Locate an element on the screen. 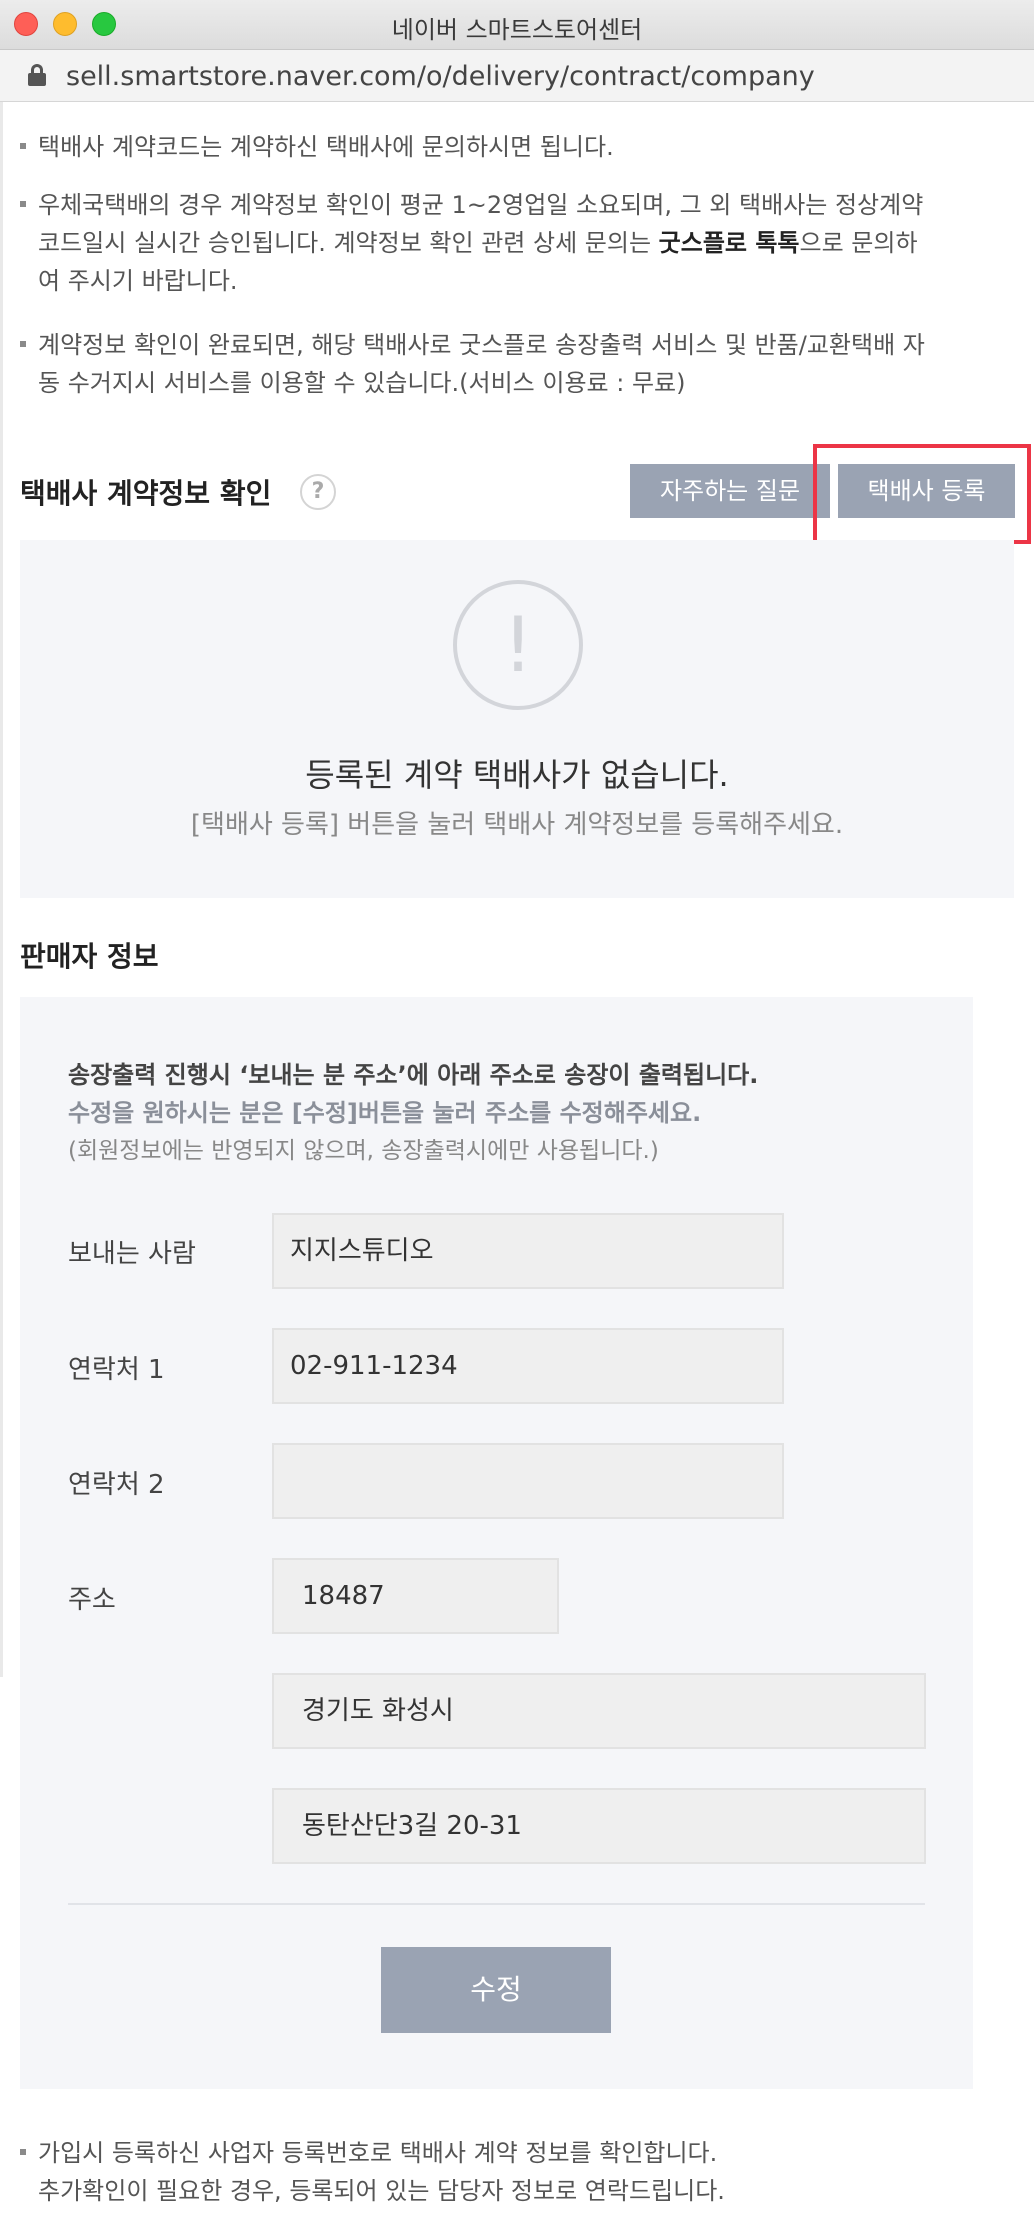 This screenshot has height=2226, width=1034. faq-button: 자주하는 질문 is located at coordinates (730, 491).